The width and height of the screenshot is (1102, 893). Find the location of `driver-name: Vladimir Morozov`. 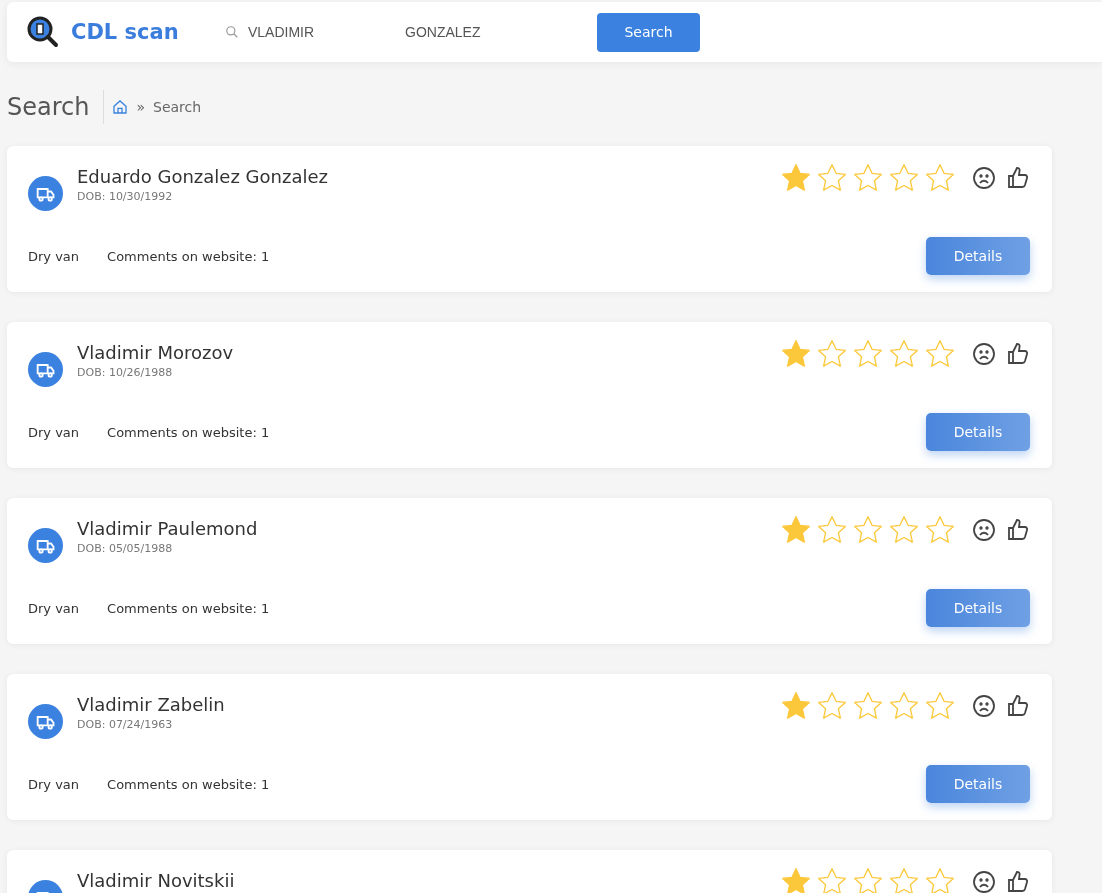

driver-name: Vladimir Morozov is located at coordinates (155, 352).